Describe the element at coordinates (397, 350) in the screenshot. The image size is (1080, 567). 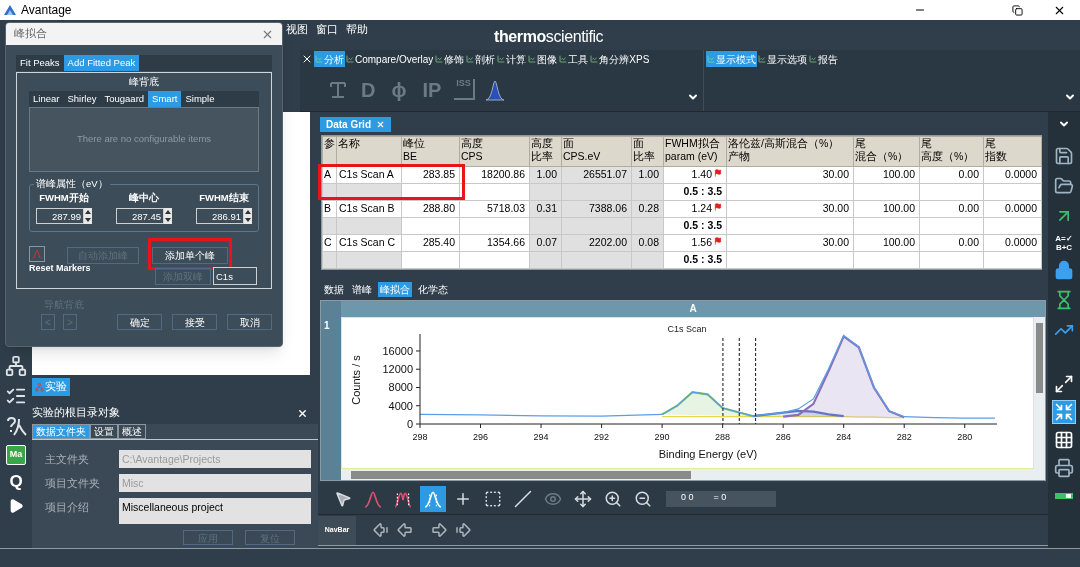
I see `tick-label: 16000` at that location.